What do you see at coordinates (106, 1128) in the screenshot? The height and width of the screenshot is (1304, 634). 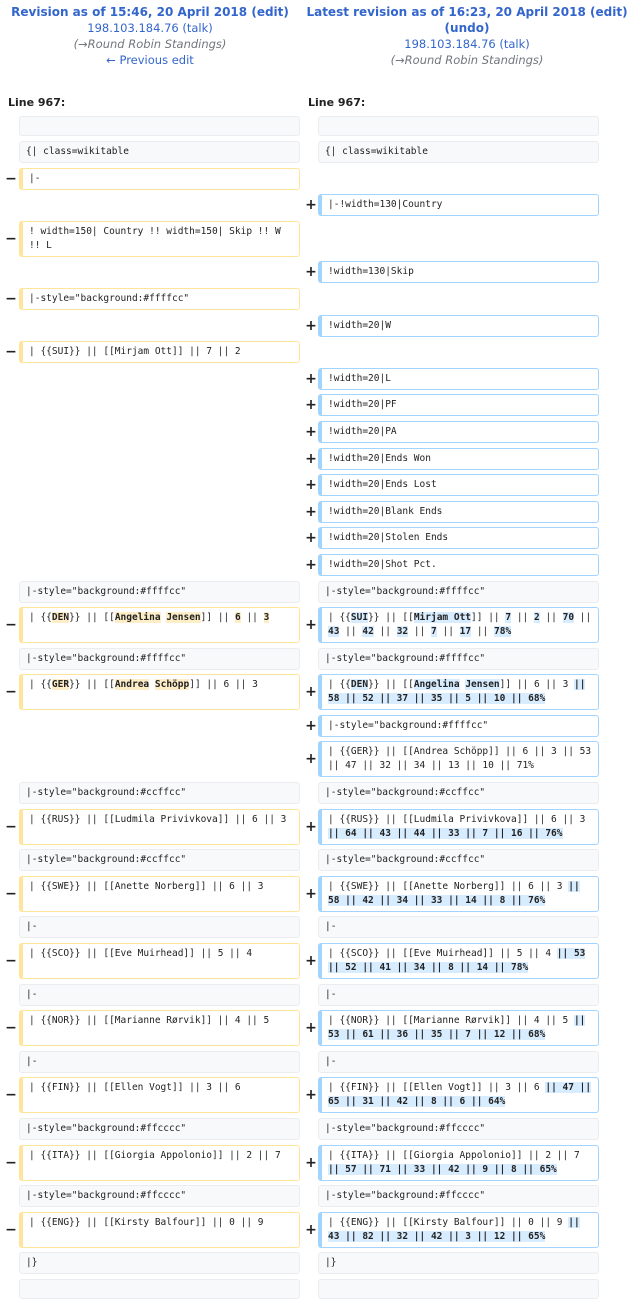 I see `line-text: |-style="background:#ffcccc"` at bounding box center [106, 1128].